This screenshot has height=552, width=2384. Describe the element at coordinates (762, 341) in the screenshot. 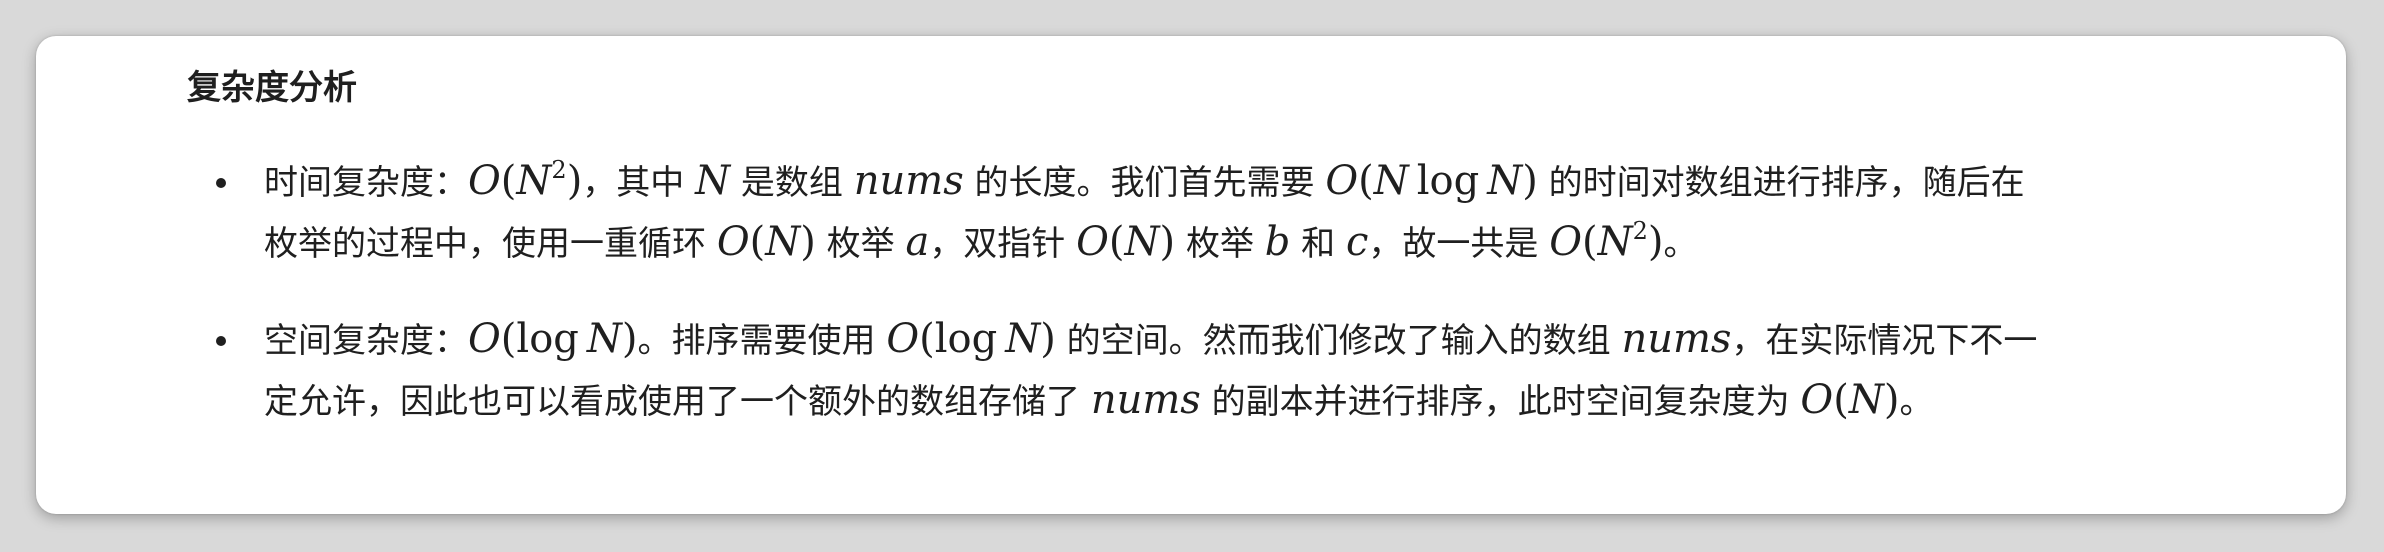

I see `text-run: 。排序需要使用` at that location.